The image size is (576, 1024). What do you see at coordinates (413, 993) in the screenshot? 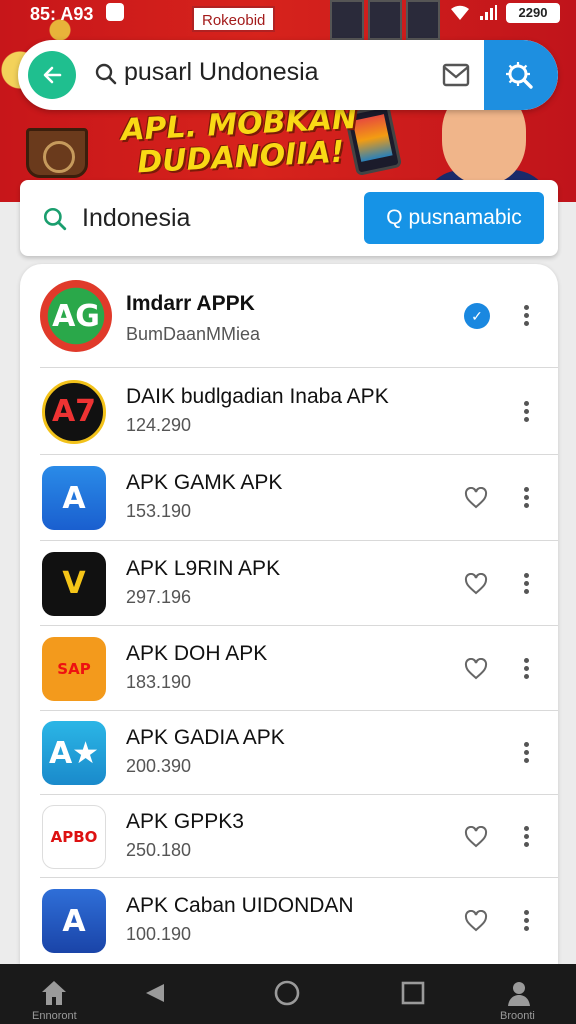
I see `square-recents-icon` at bounding box center [413, 993].